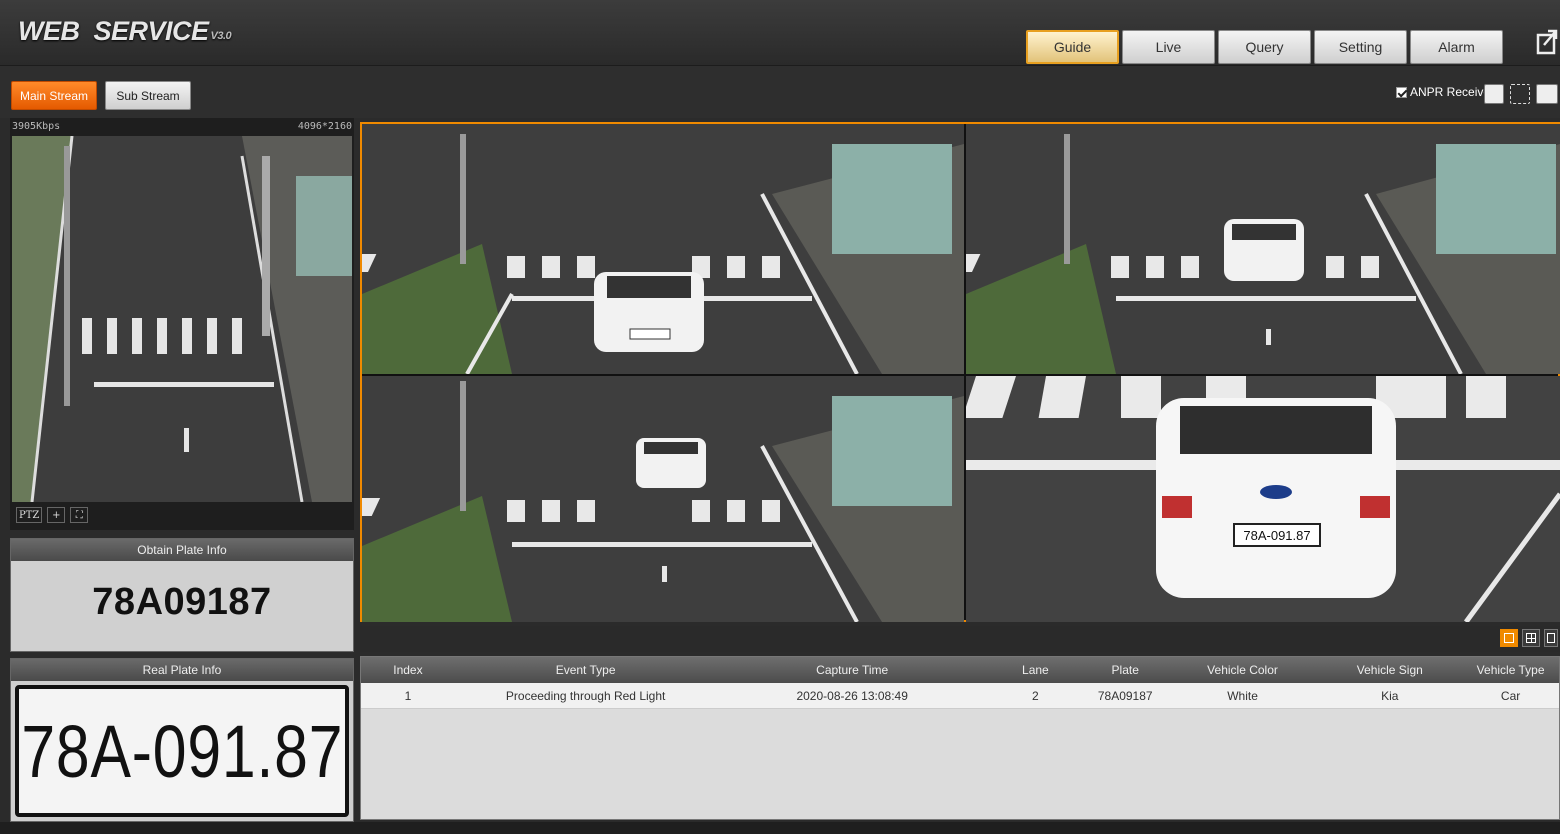 This screenshot has width=1560, height=834. What do you see at coordinates (113, 31) in the screenshot?
I see `logo-text: WEB SERVICE` at bounding box center [113, 31].